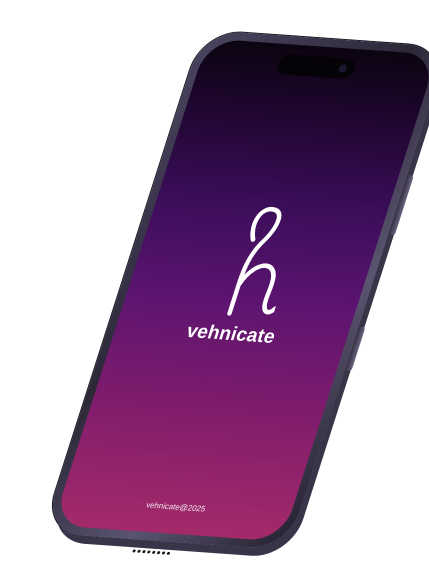 Image resolution: width=429 pixels, height=582 pixels. What do you see at coordinates (175, 507) in the screenshot?
I see `copyright-text: vehnicate@2025` at bounding box center [175, 507].